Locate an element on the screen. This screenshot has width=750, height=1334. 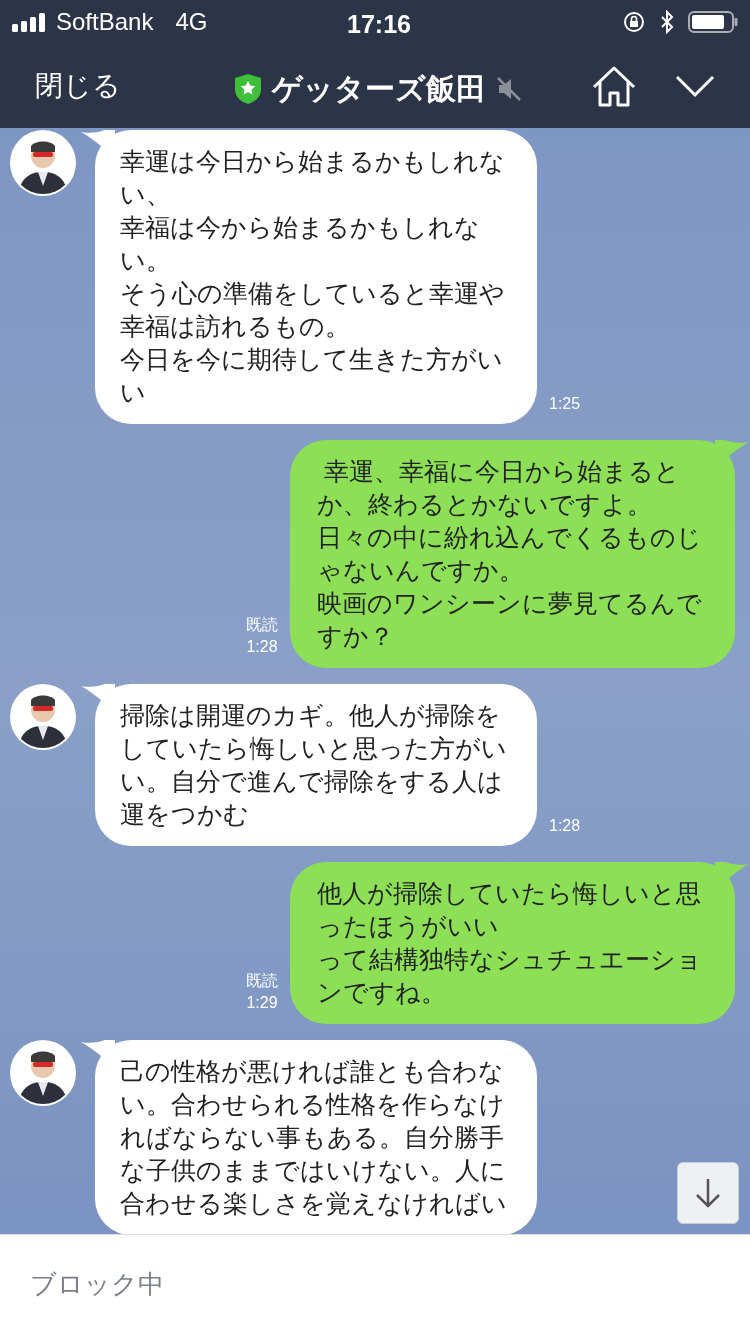
clock-time: 17:16 is located at coordinates (379, 24).